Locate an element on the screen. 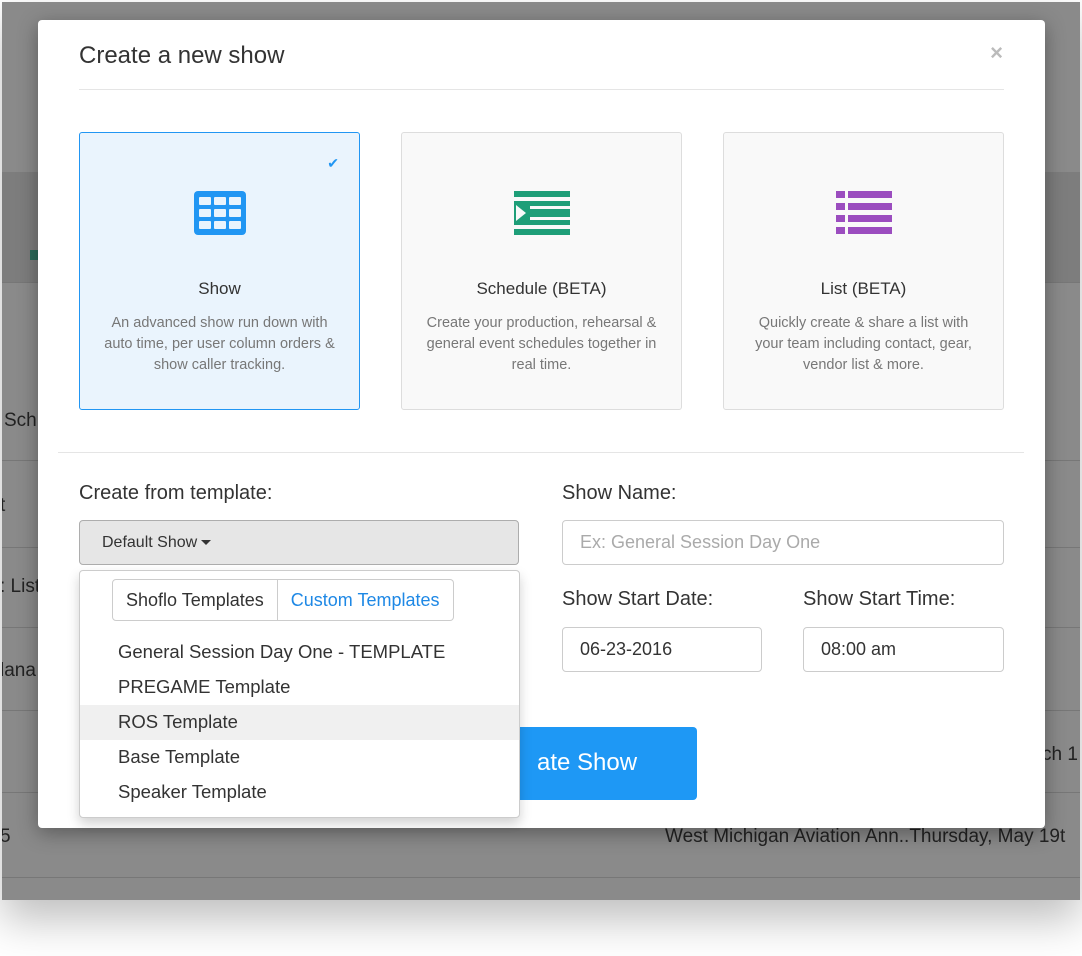 The width and height of the screenshot is (1082, 956). template-select-button: Default Show is located at coordinates (299, 542).